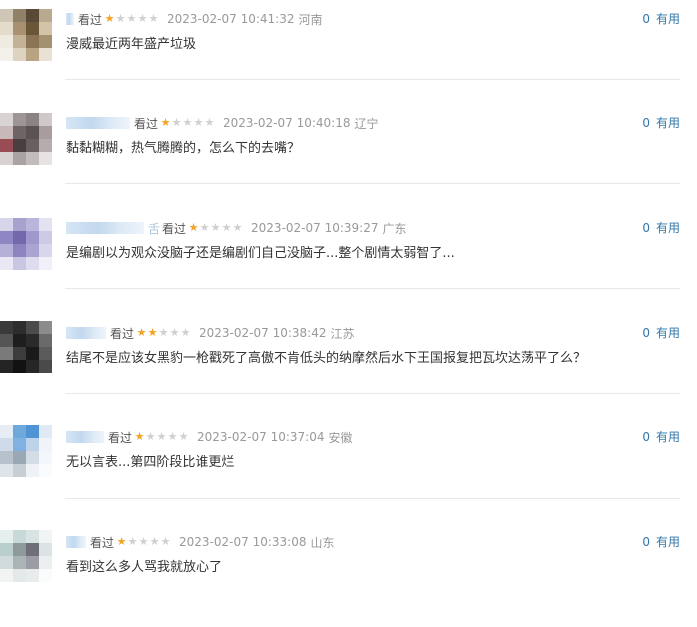  Describe the element at coordinates (366, 123) in the screenshot. I see `review-location: 辽宁` at that location.